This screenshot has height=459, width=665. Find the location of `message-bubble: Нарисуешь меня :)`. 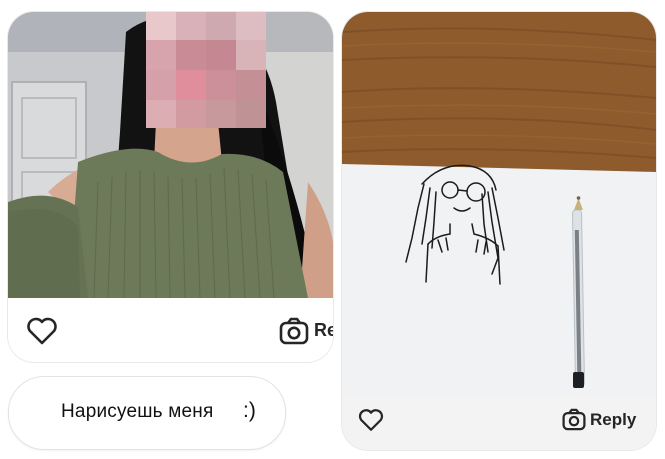

message-bubble: Нарисуешь меня :) is located at coordinates (147, 413).